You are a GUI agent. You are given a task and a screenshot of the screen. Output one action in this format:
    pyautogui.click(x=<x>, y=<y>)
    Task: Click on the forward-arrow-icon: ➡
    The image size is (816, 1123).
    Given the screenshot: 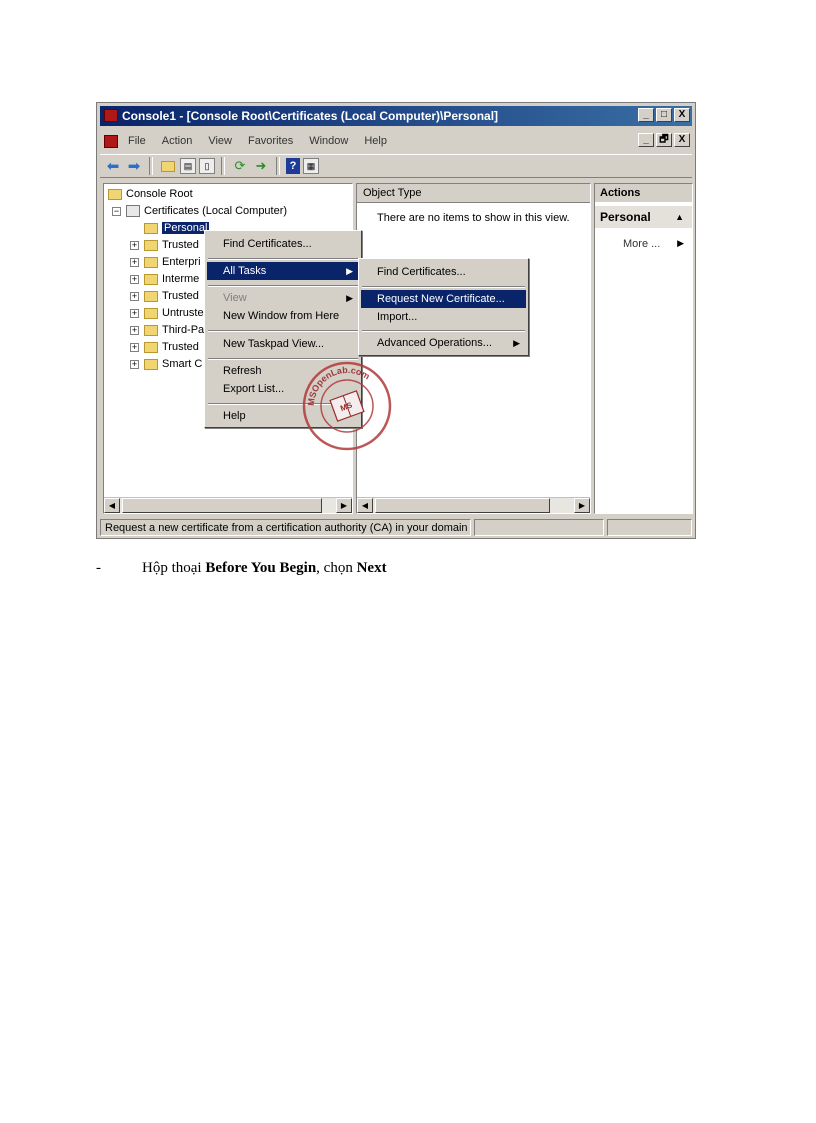 What is the action you would take?
    pyautogui.click(x=134, y=166)
    